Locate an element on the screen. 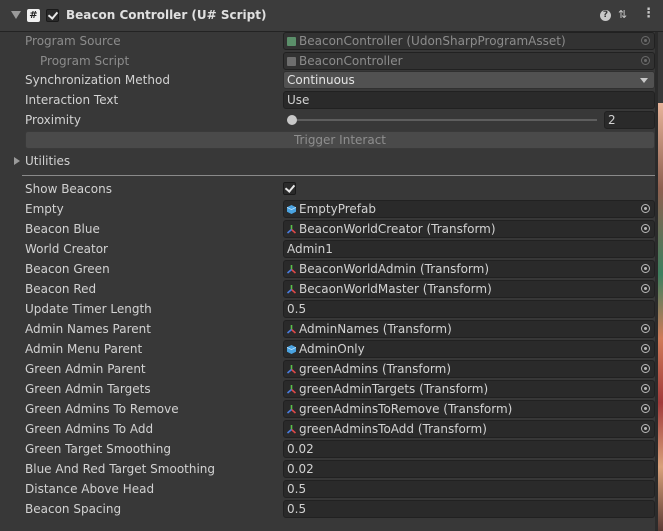  scene-view-background is located at coordinates (660, 317).